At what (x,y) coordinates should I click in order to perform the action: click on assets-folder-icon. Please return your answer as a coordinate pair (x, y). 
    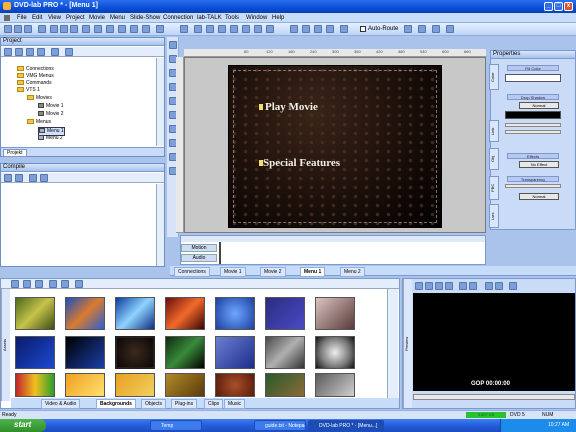
    Looking at the image, I should click on (27, 284).